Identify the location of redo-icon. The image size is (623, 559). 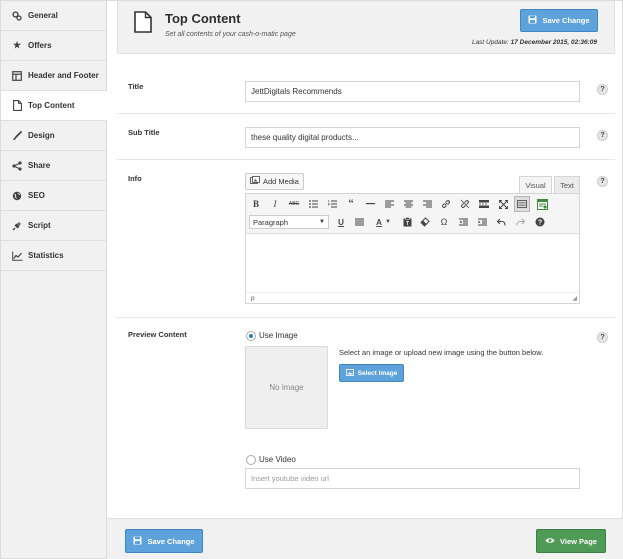
(520, 222).